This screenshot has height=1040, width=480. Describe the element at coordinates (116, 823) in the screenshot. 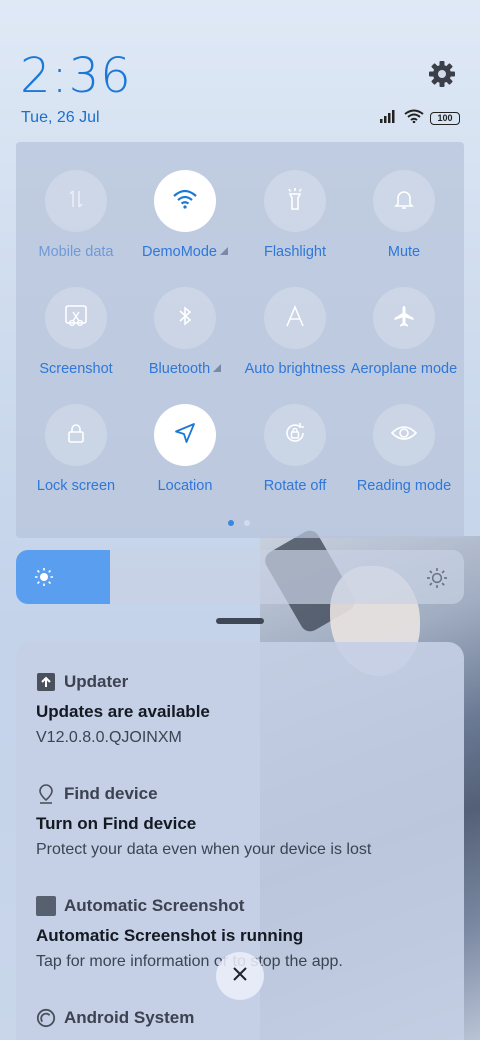

I see `notification-title: Turn on Find device` at that location.